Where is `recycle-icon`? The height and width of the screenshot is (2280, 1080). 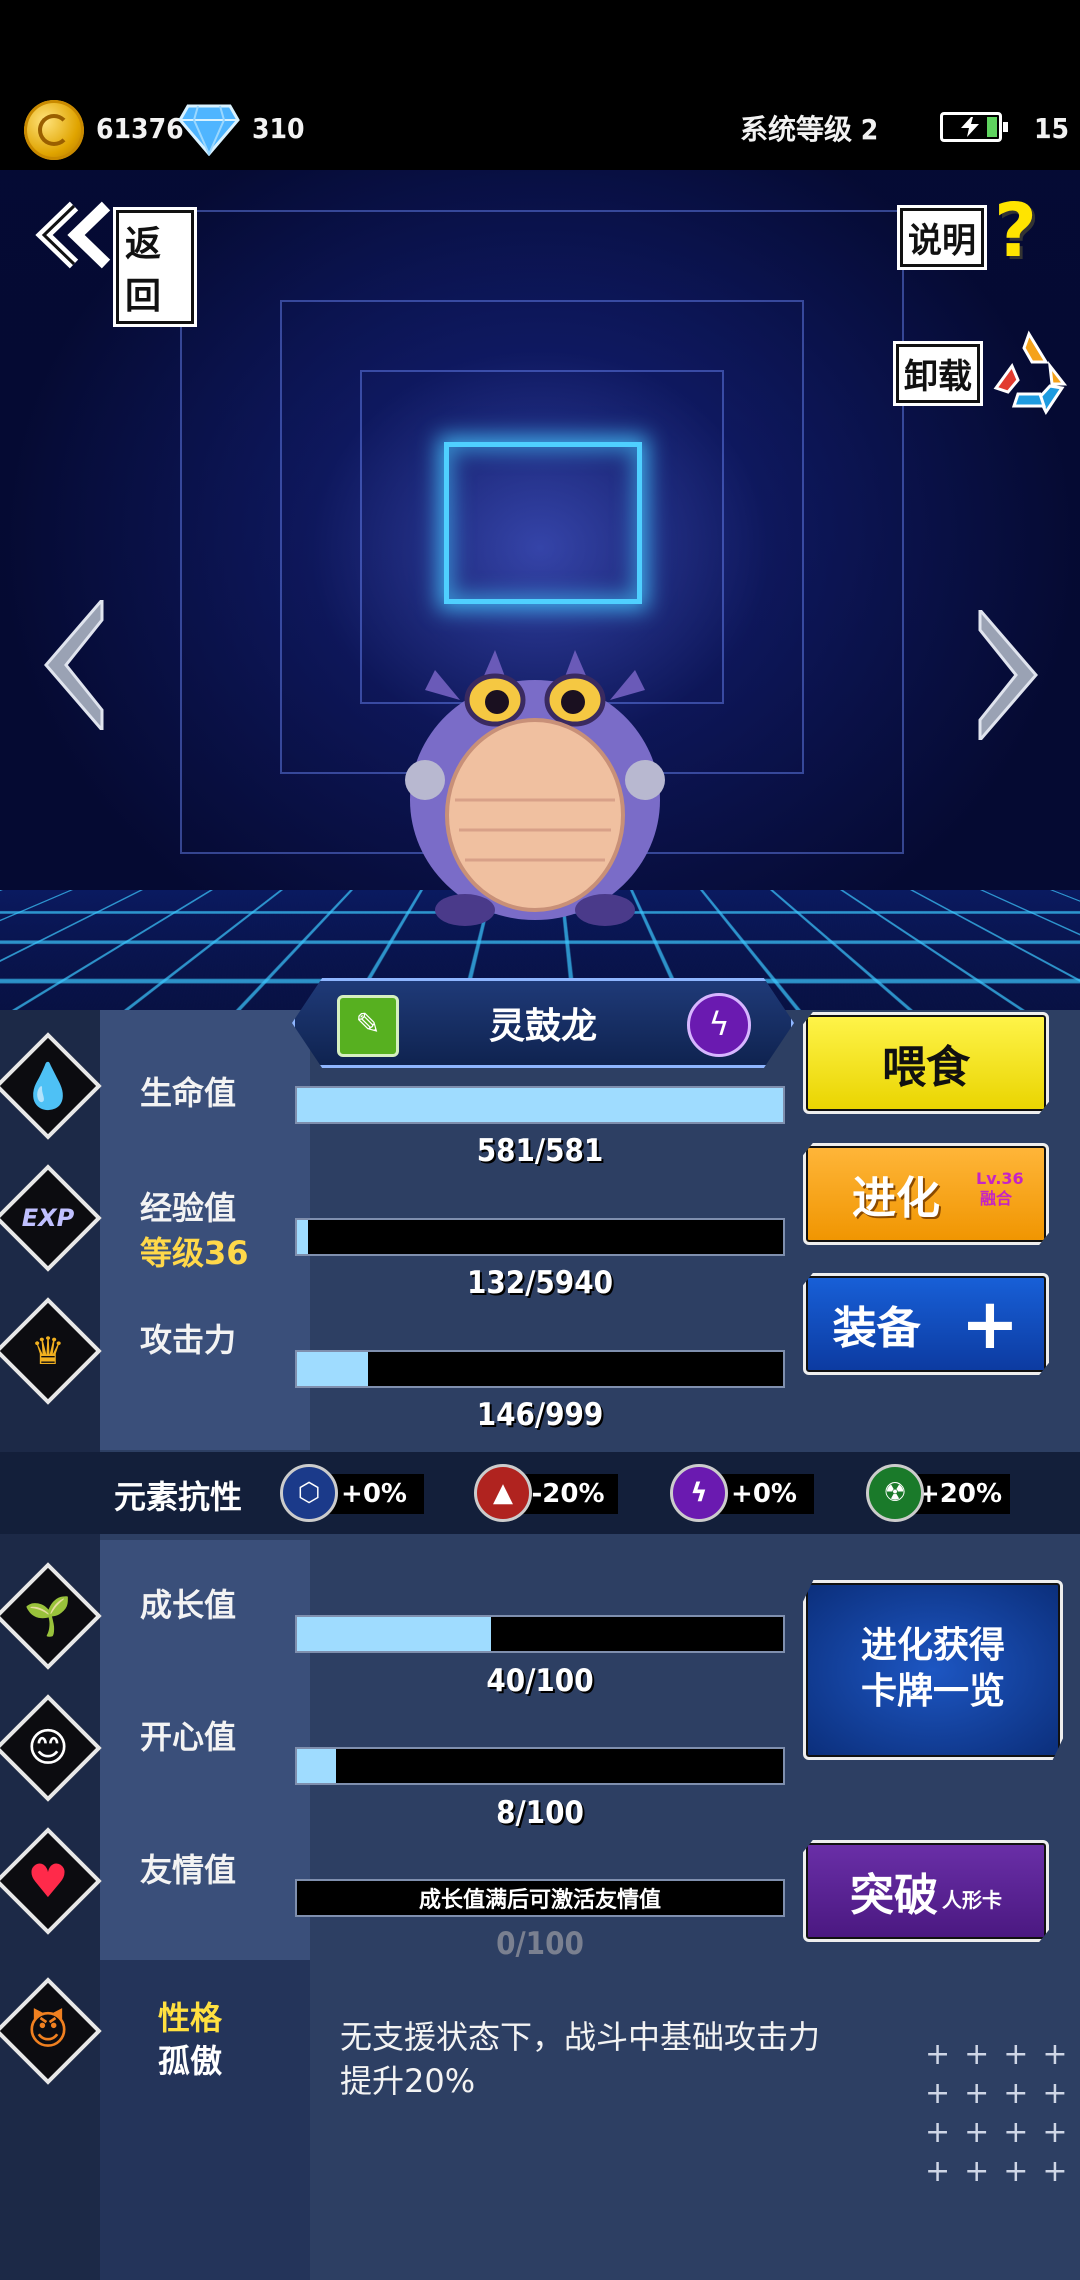 recycle-icon is located at coordinates (1029, 371).